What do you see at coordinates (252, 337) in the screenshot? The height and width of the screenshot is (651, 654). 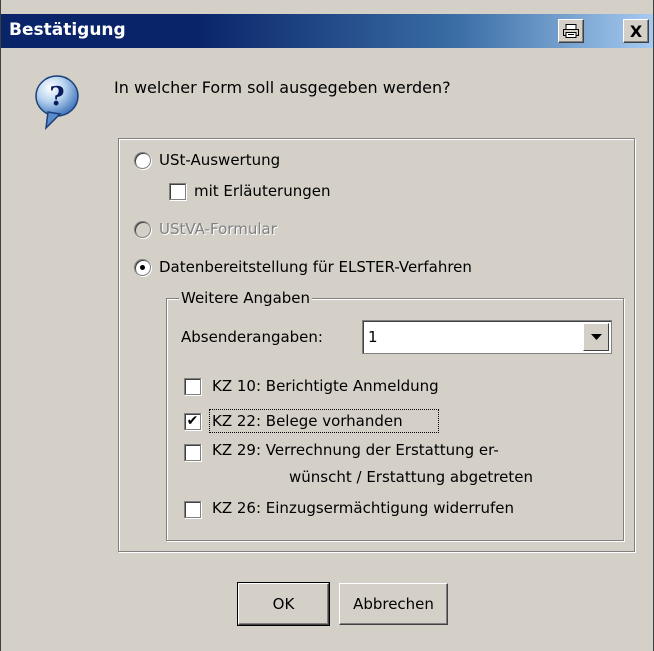 I see `absender-label: Absenderangaben:` at bounding box center [252, 337].